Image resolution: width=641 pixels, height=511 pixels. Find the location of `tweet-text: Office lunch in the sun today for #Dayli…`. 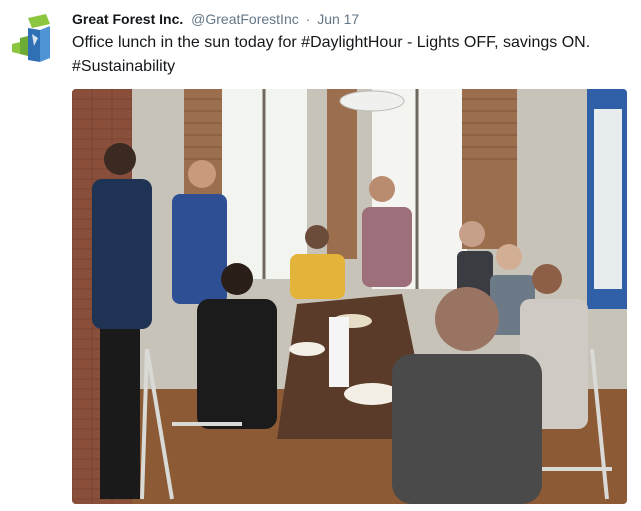

tweet-text: Office lunch in the sun today for #Dayli… is located at coordinates (352, 55).